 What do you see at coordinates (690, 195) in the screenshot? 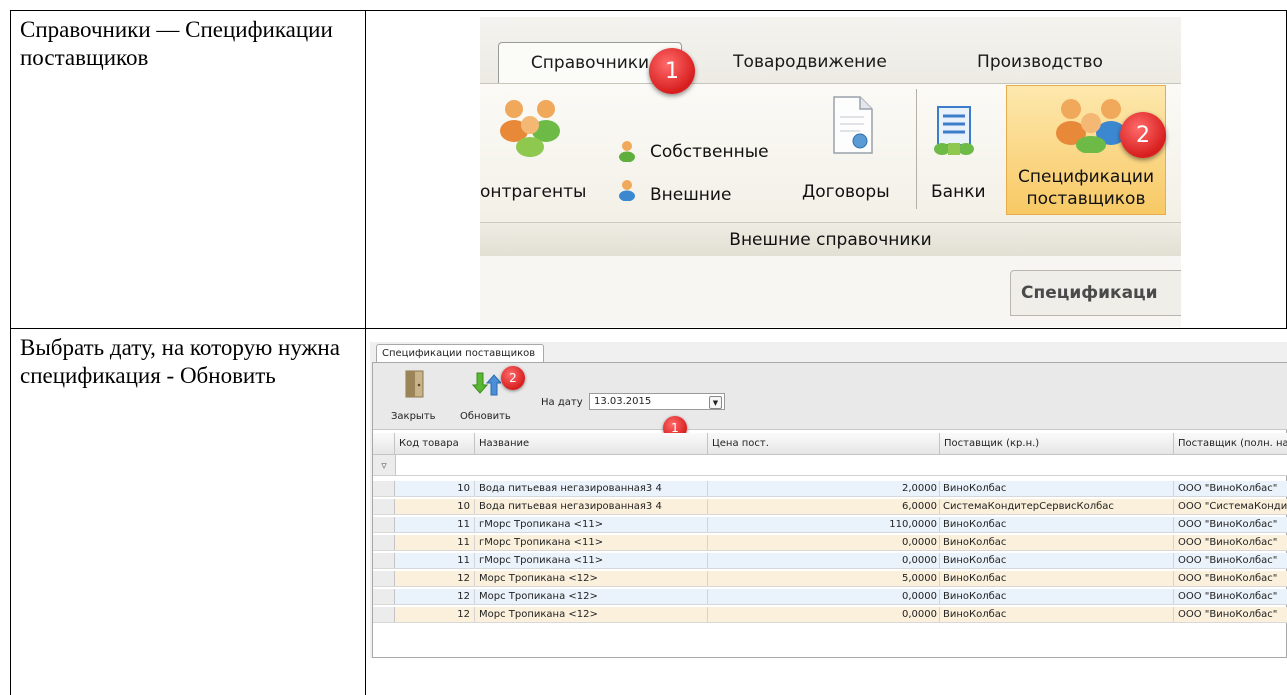
I see `external-button: Внешние` at bounding box center [690, 195].